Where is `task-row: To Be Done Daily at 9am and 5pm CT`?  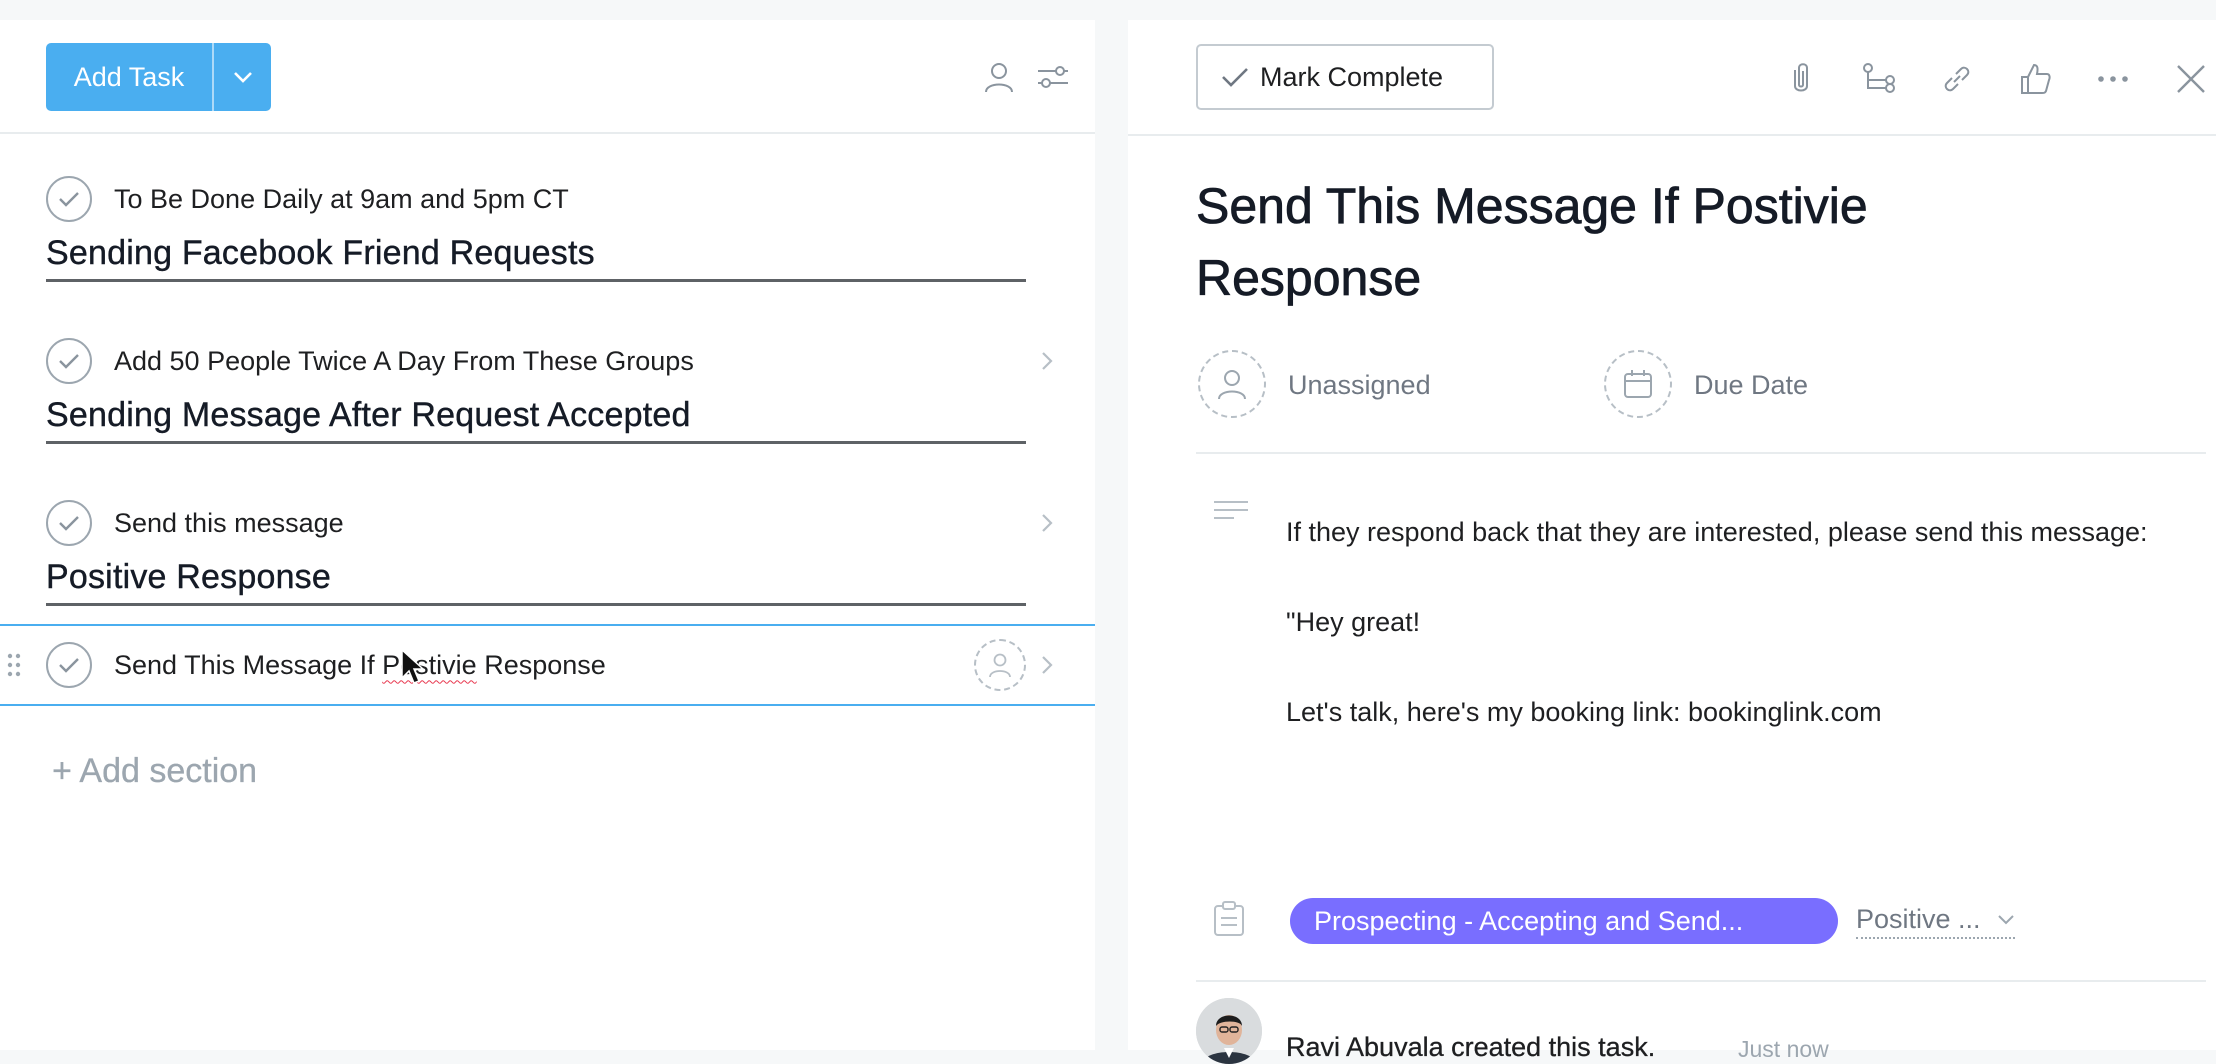
task-row: To Be Done Daily at 9am and 5pm CT is located at coordinates (547, 199).